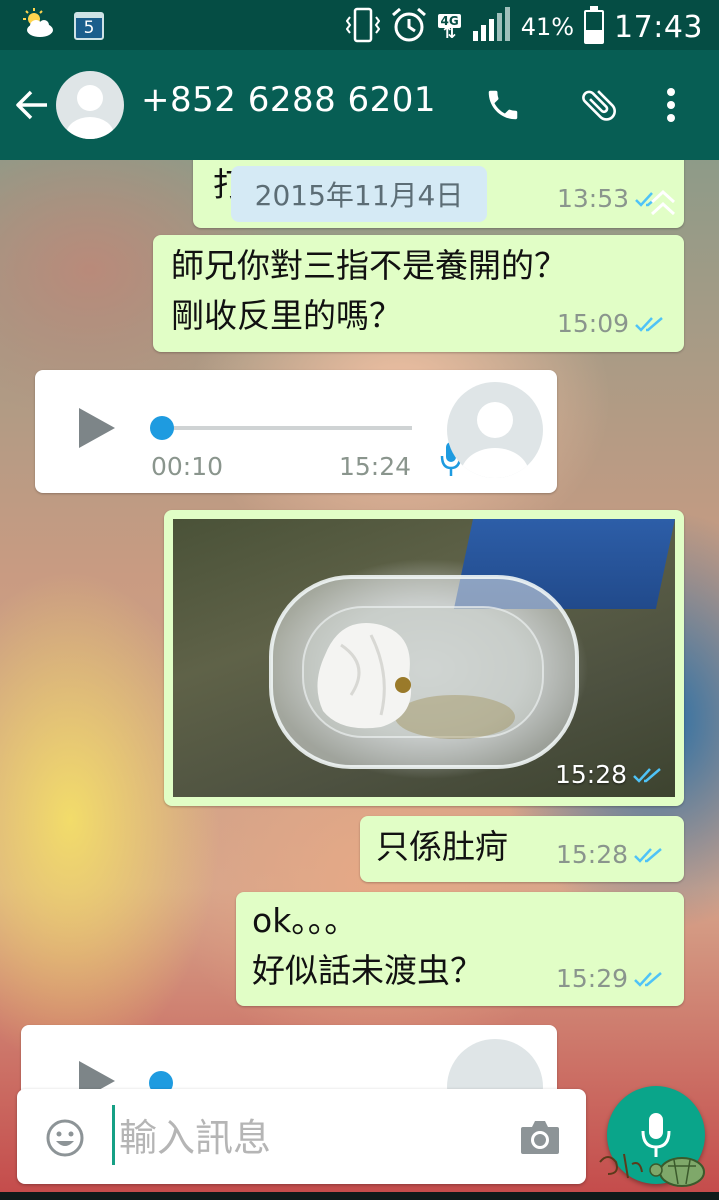  What do you see at coordinates (187, 466) in the screenshot?
I see `voice-duration: 00:10` at bounding box center [187, 466].